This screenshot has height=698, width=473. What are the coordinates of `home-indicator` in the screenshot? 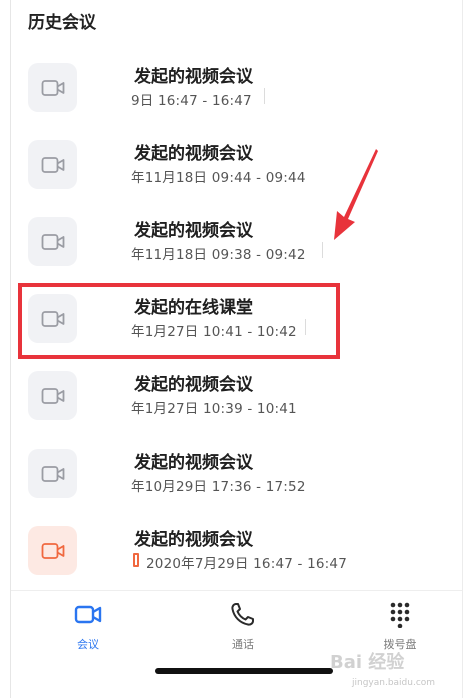 It's located at (244, 671).